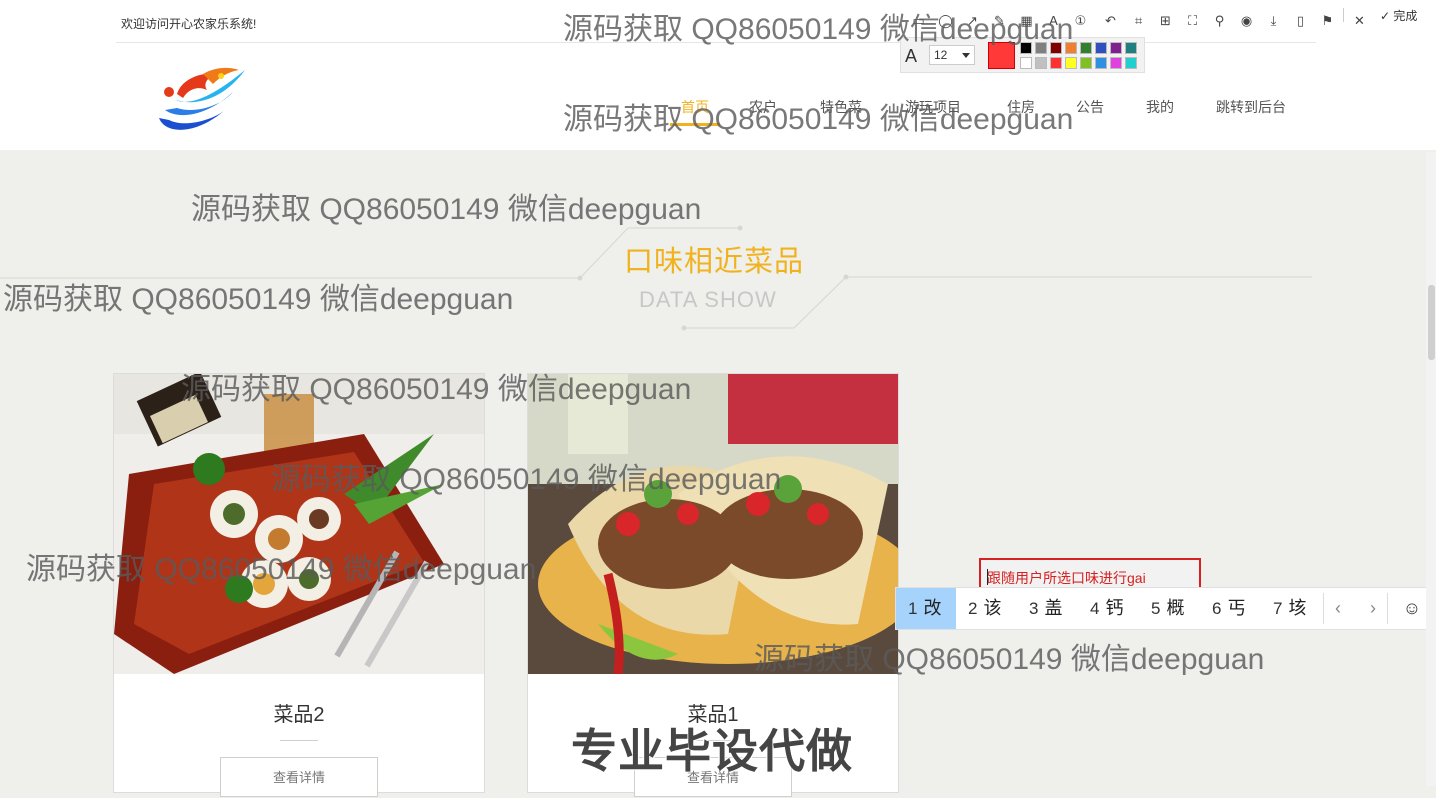 The width and height of the screenshot is (1436, 798). I want to click on candidate-number: 5, so click(1156, 608).